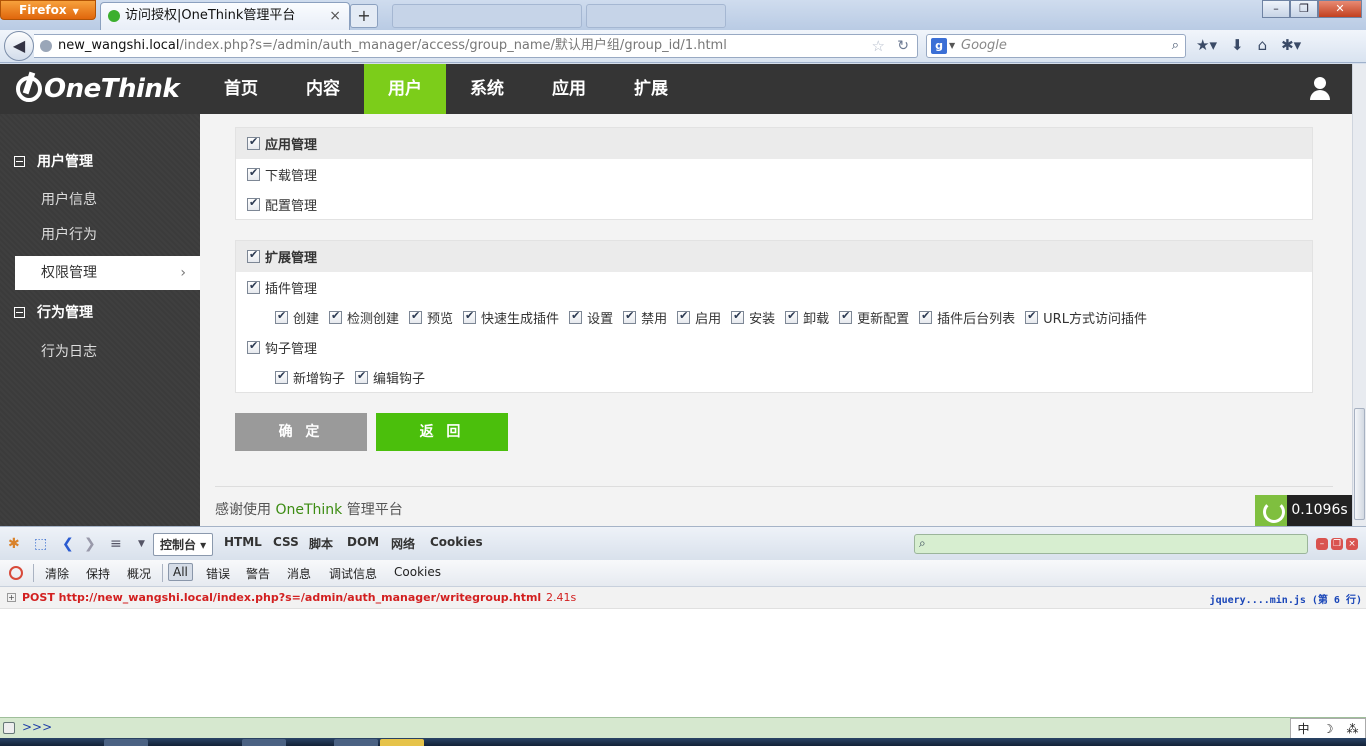 The image size is (1366, 746). What do you see at coordinates (100, 200) in the screenshot?
I see `sidebar-item-user-info: 用户信息` at bounding box center [100, 200].